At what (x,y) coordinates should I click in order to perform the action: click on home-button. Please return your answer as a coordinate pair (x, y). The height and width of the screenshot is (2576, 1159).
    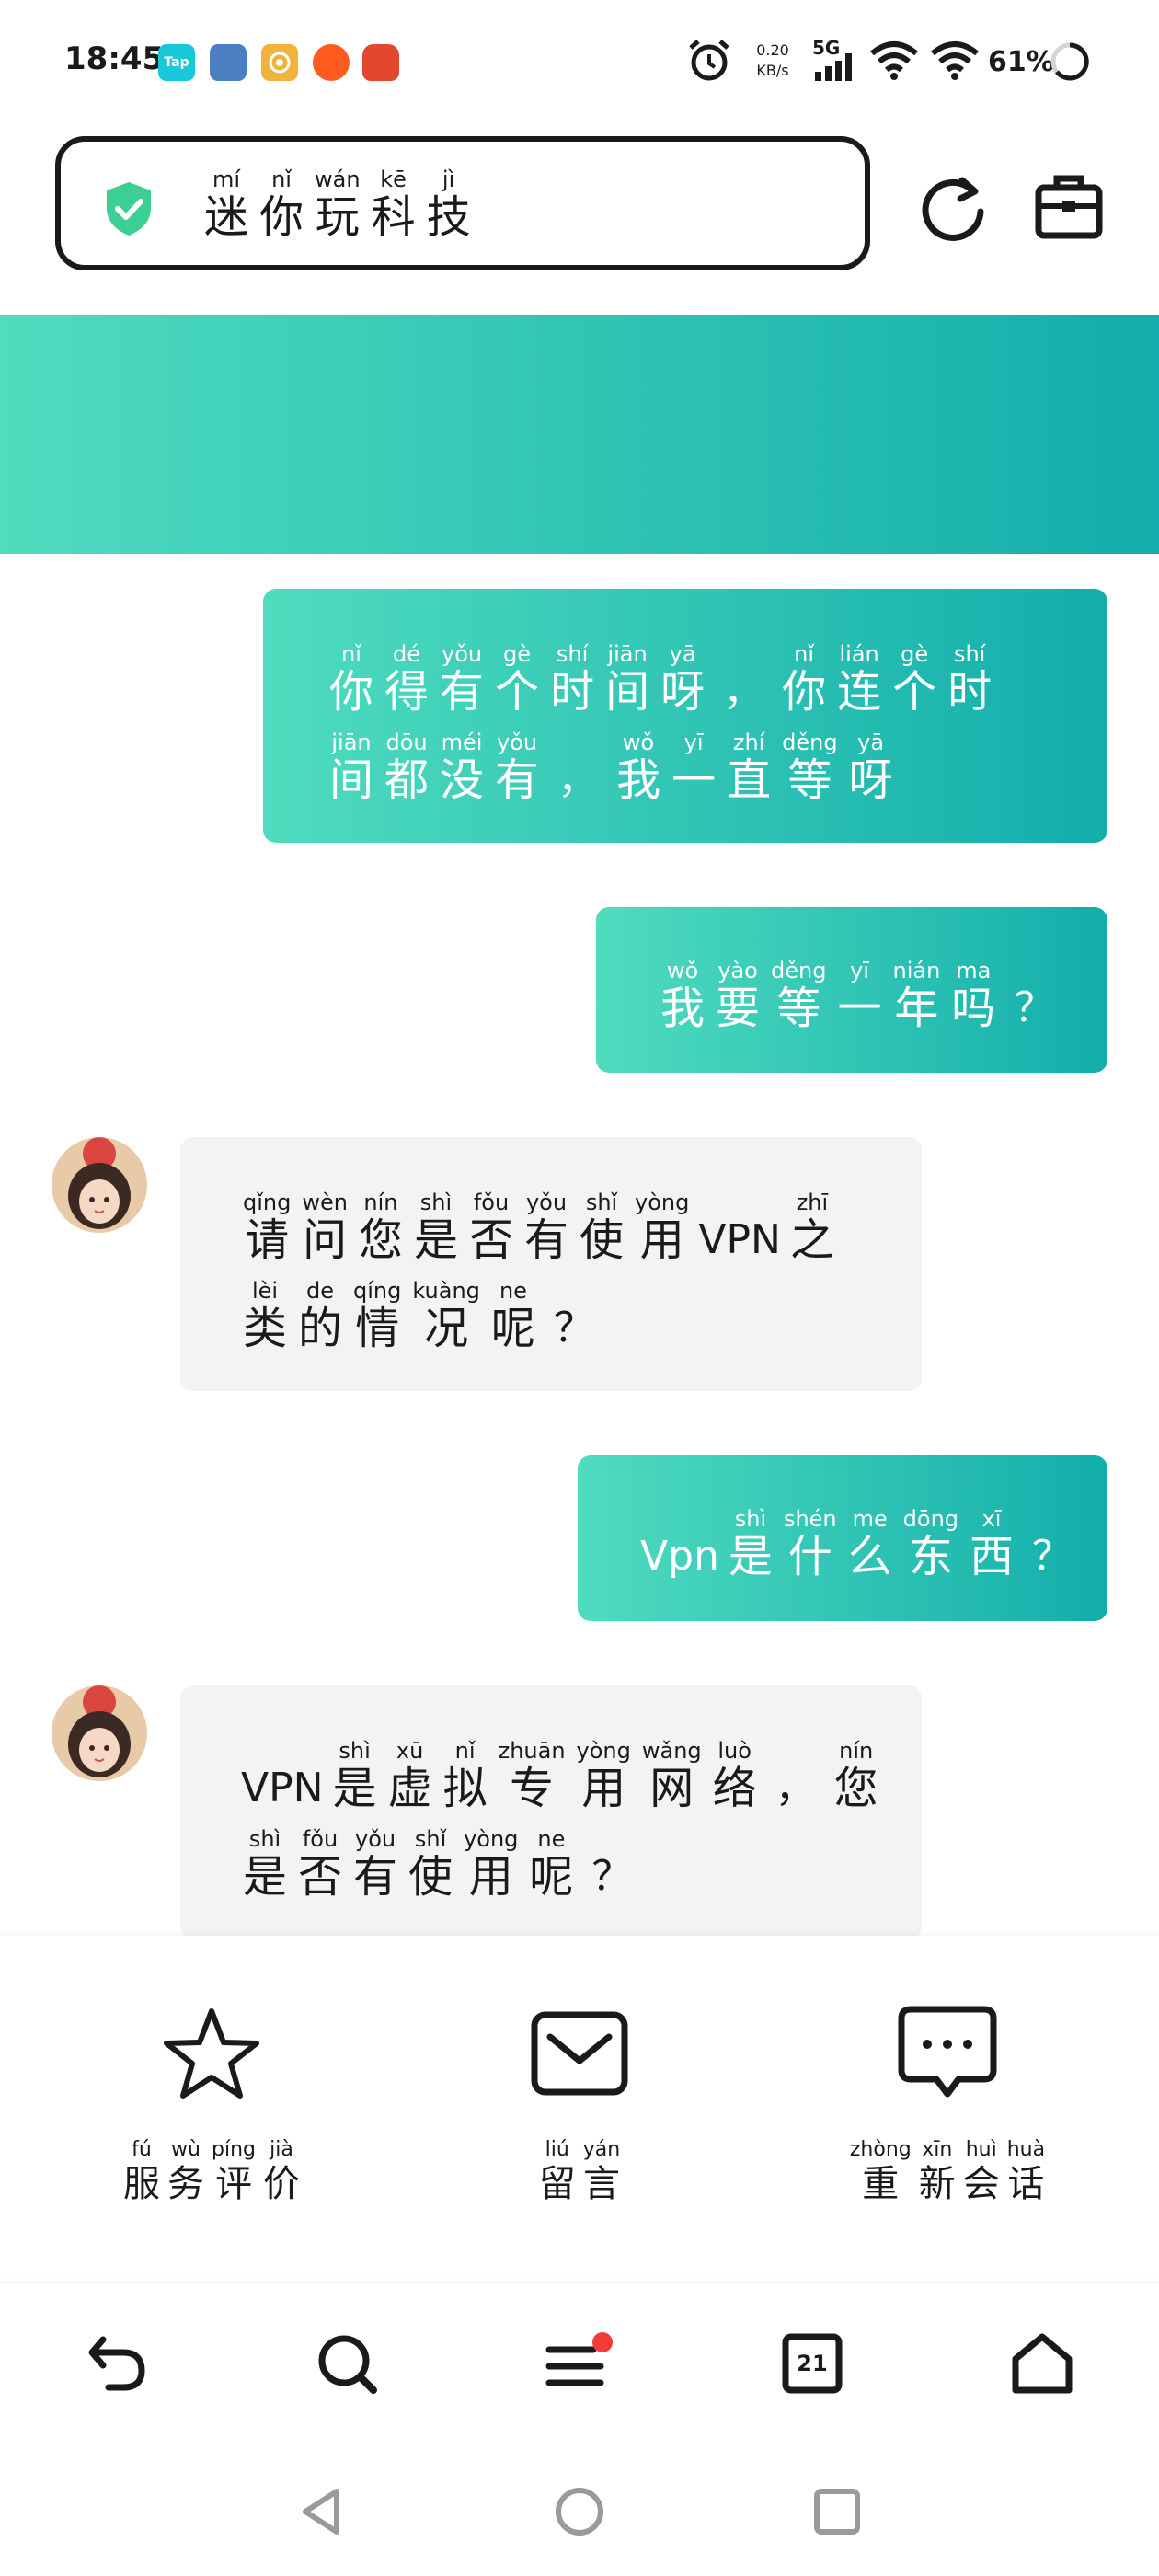
    Looking at the image, I should click on (1042, 2363).